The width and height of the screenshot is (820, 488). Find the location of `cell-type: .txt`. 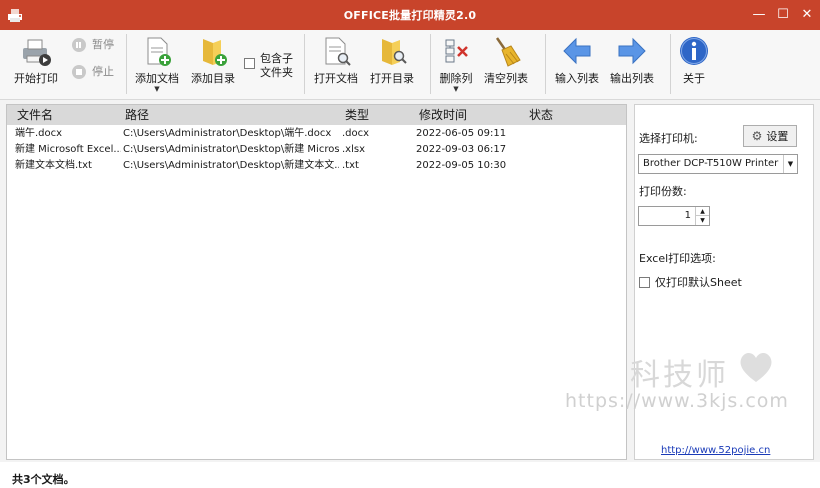

cell-type: .txt is located at coordinates (350, 165).